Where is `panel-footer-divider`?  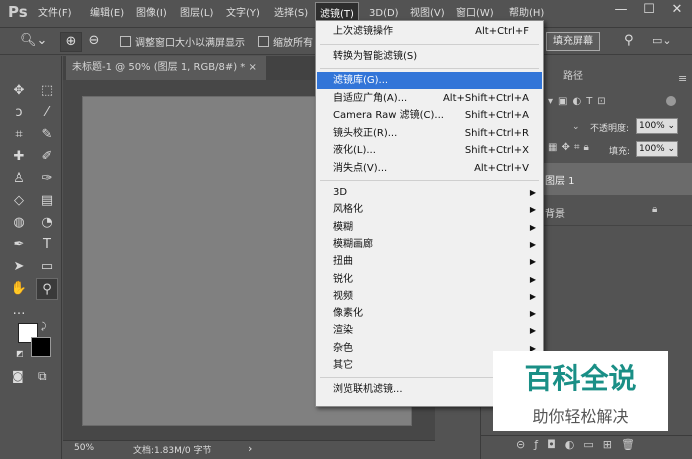
panel-footer-divider is located at coordinates (586, 435).